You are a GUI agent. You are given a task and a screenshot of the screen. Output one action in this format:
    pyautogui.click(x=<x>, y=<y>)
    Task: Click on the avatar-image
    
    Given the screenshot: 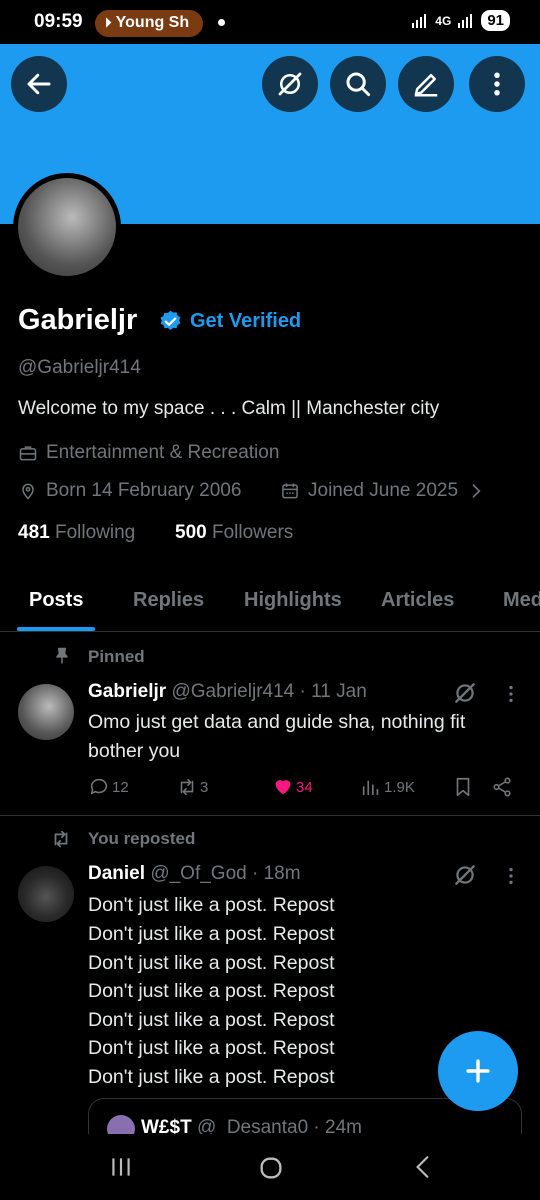 What is the action you would take?
    pyautogui.click(x=67, y=227)
    